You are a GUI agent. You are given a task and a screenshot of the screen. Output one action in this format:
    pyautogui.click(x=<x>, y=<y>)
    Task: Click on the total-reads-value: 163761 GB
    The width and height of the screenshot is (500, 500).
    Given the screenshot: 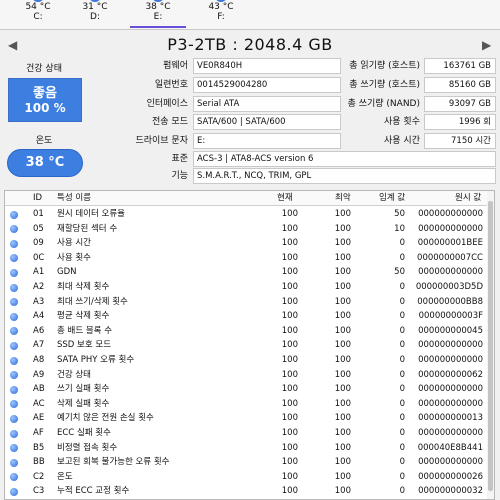 What is the action you would take?
    pyautogui.click(x=460, y=66)
    